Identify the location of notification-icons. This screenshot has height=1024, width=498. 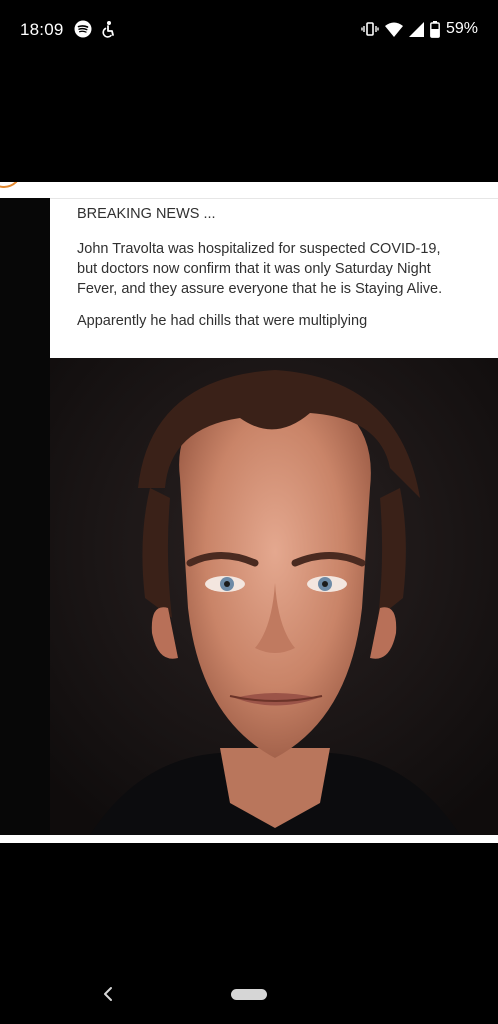
(95, 29).